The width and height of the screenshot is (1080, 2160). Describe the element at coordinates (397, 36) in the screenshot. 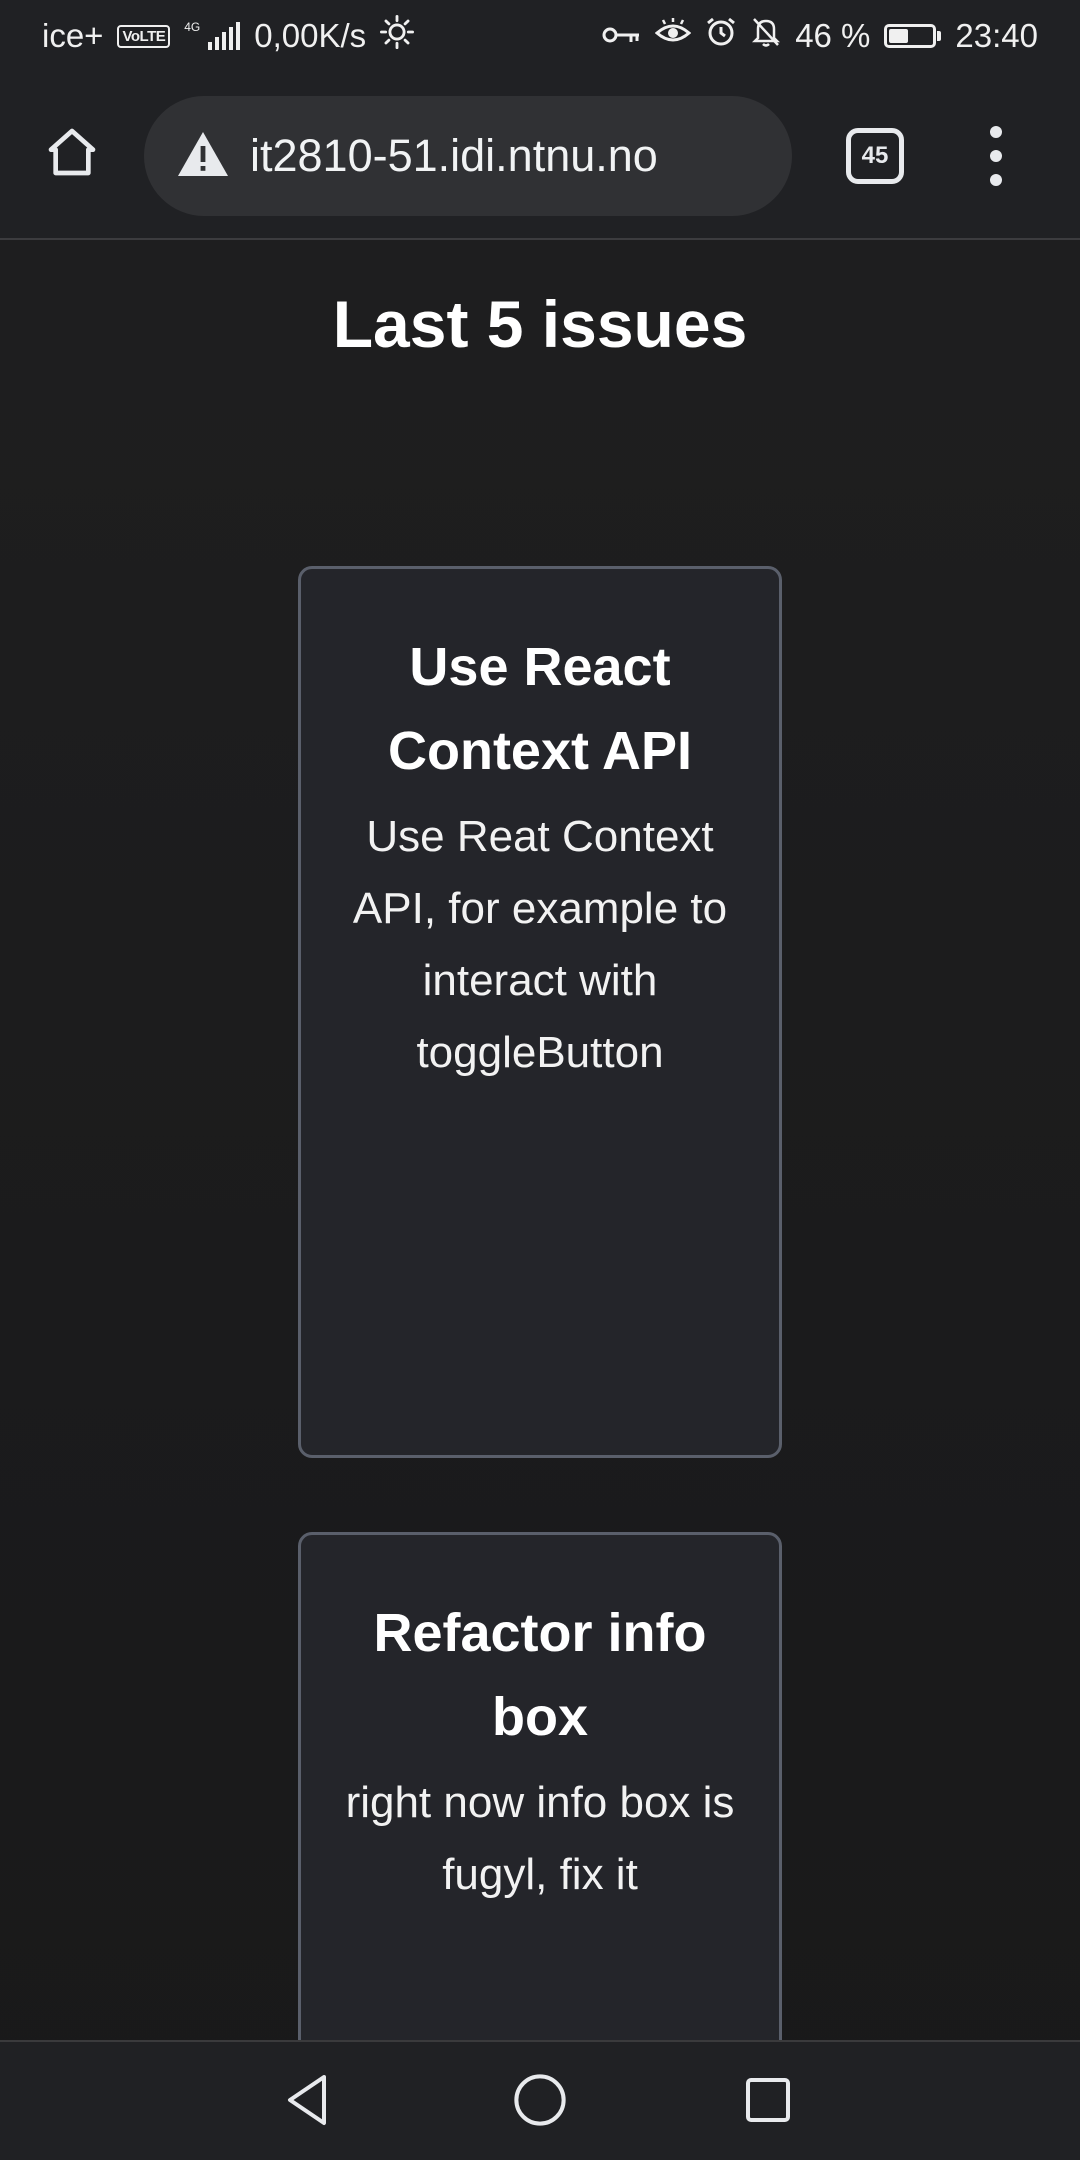

I see `brightness-icon` at that location.